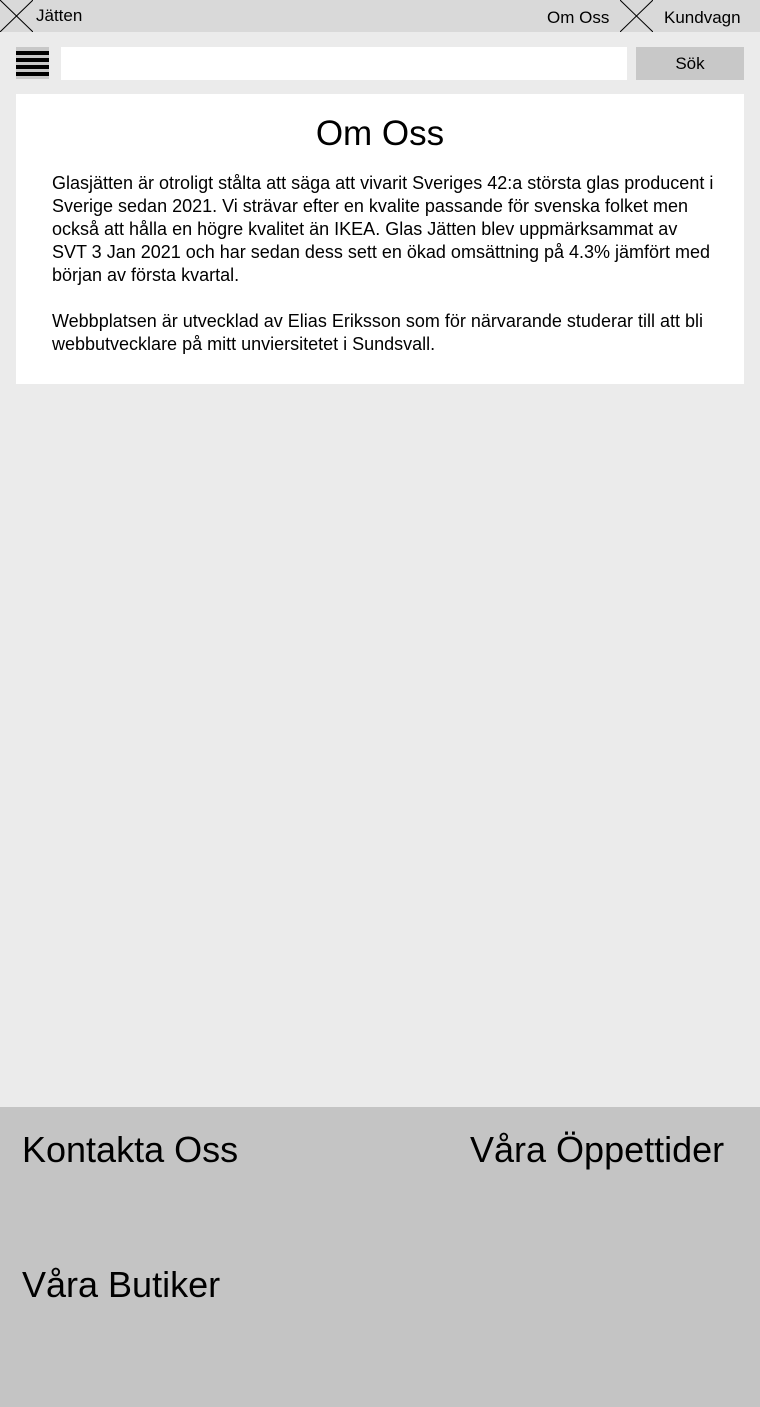 The height and width of the screenshot is (1407, 760). What do you see at coordinates (59, 16) in the screenshot?
I see `brand-name: Jätten` at bounding box center [59, 16].